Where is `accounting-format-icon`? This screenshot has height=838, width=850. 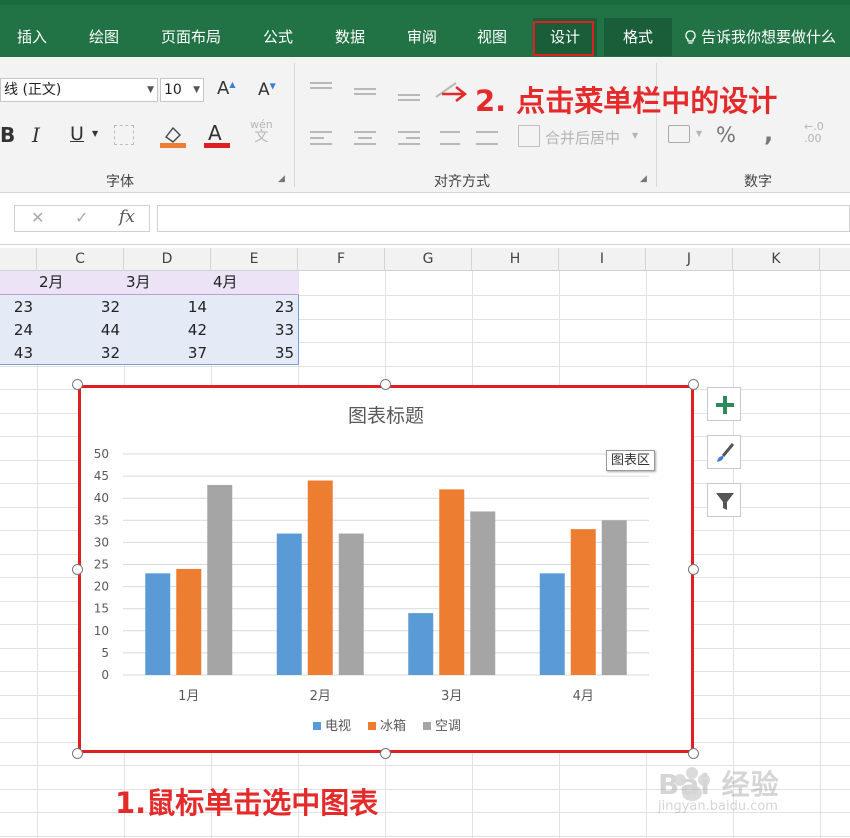
accounting-format-icon is located at coordinates (679, 134).